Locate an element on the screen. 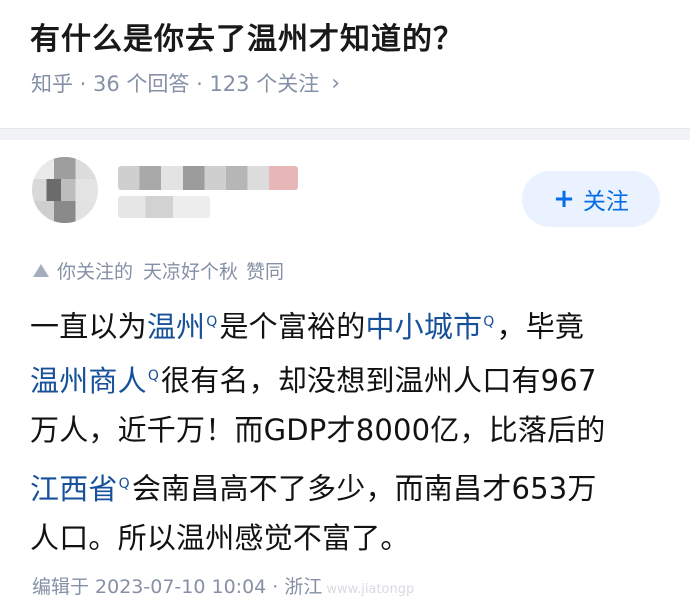 Image resolution: width=690 pixels, height=609 pixels. section-divider is located at coordinates (345, 134).